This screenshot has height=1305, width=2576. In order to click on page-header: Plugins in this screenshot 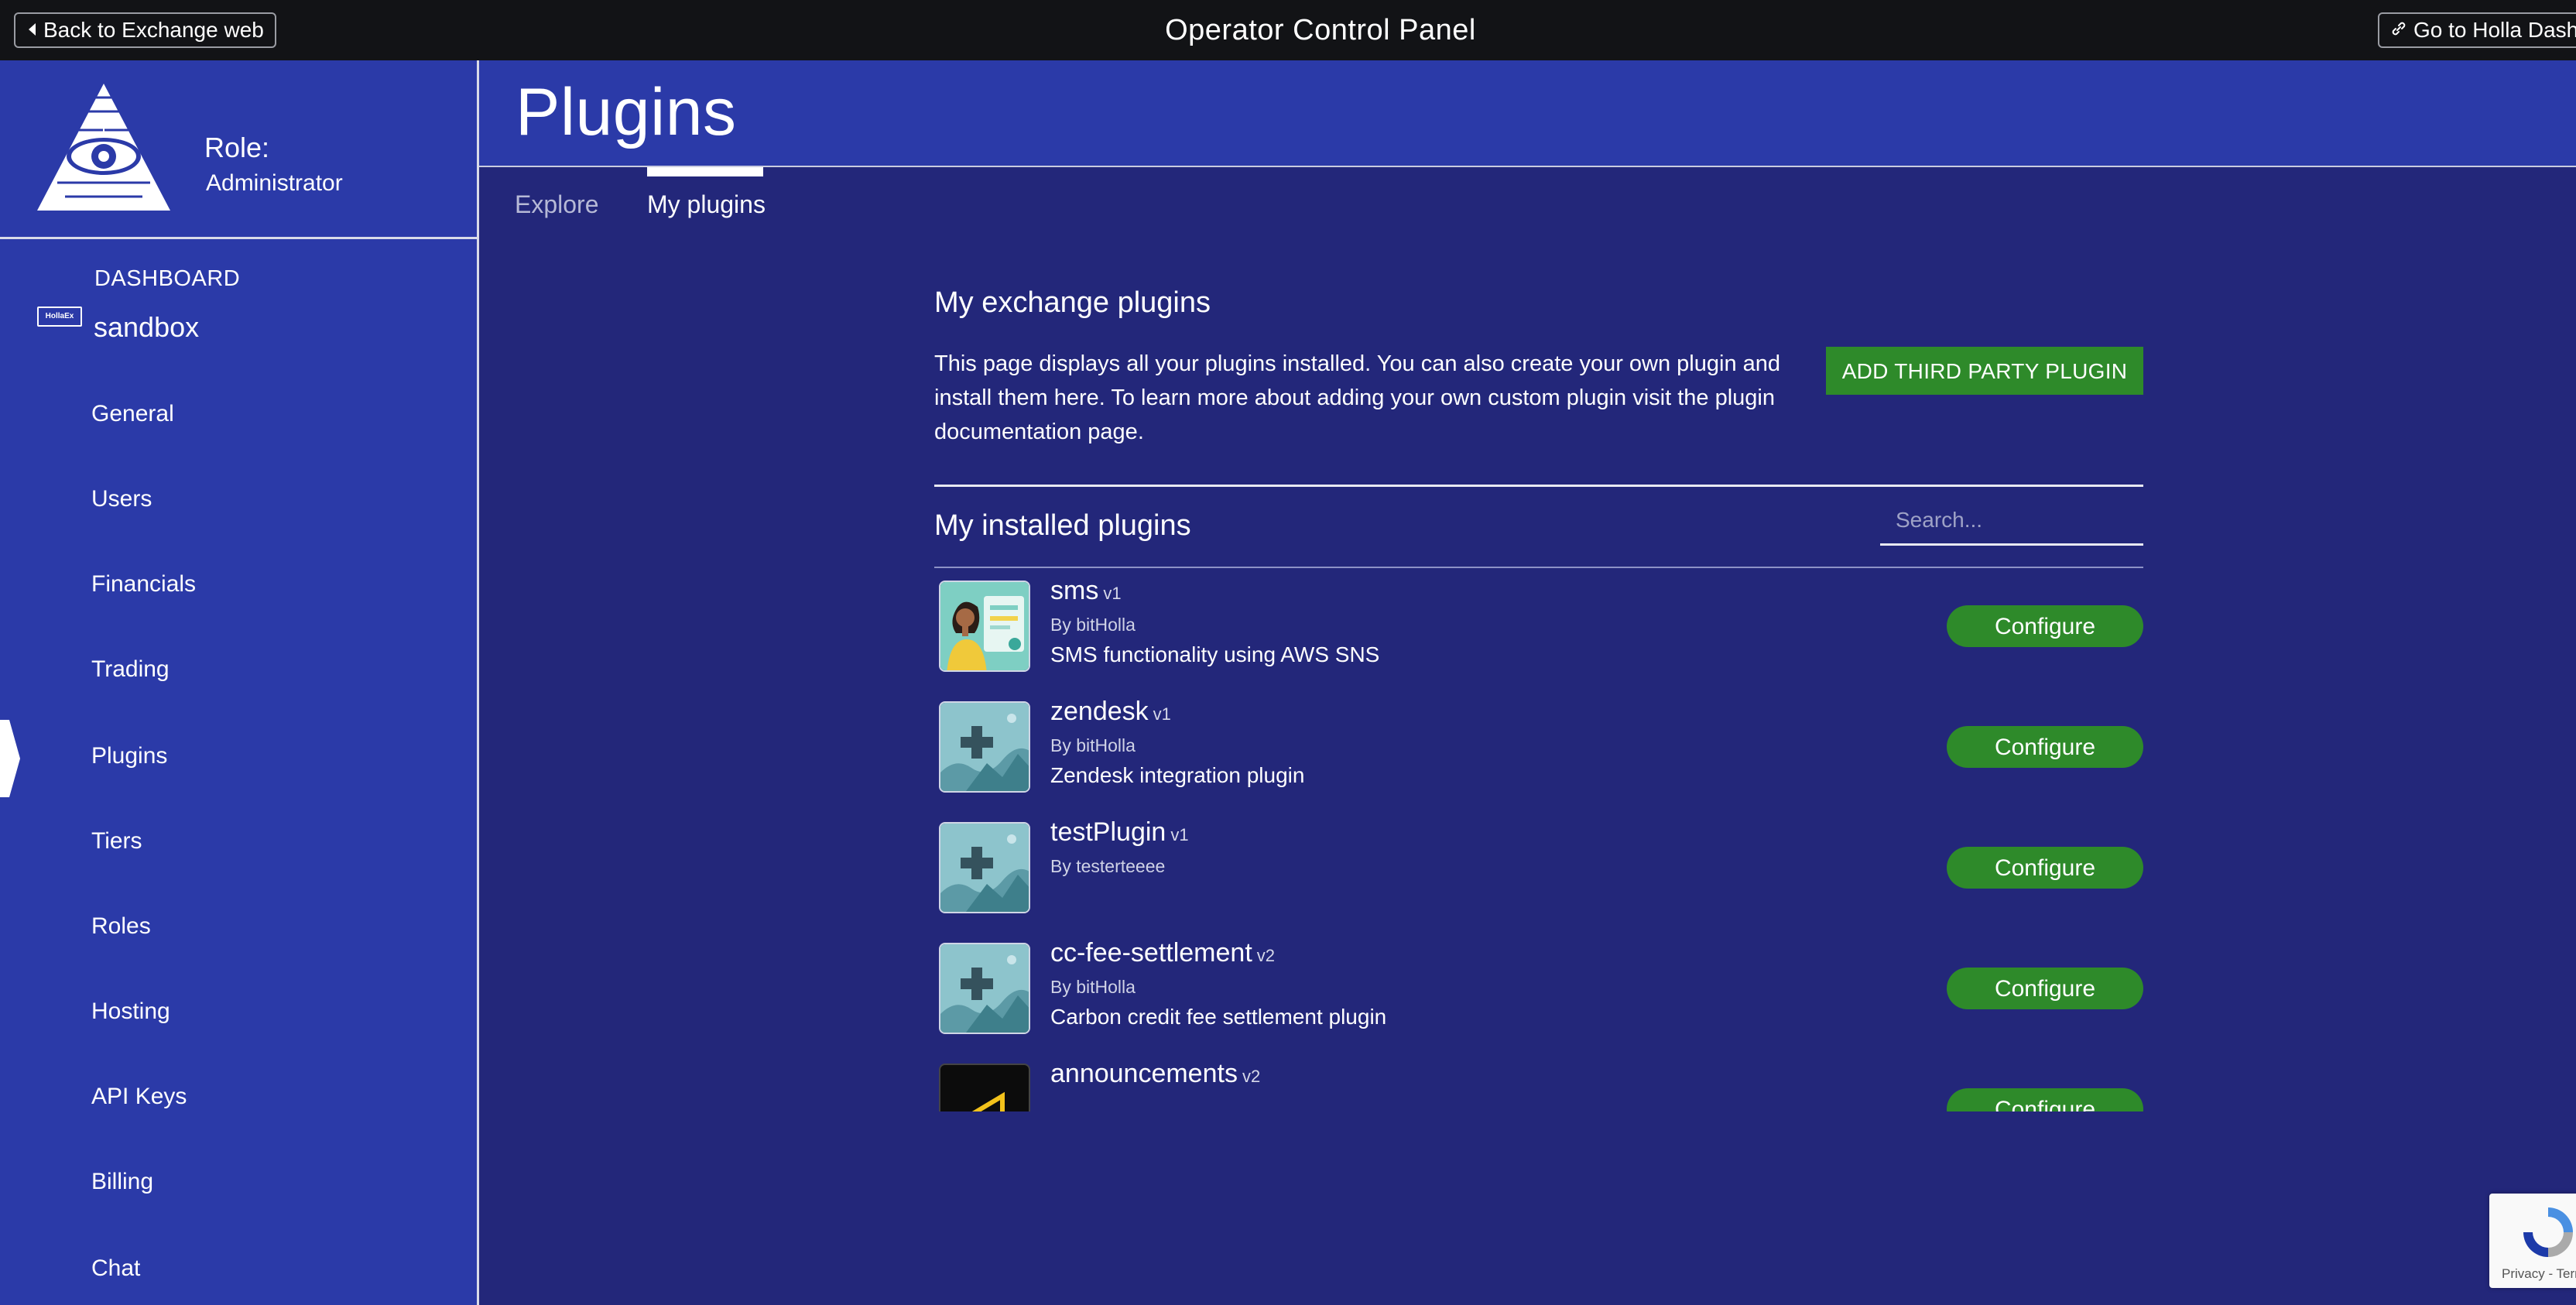, I will do `click(1527, 113)`.